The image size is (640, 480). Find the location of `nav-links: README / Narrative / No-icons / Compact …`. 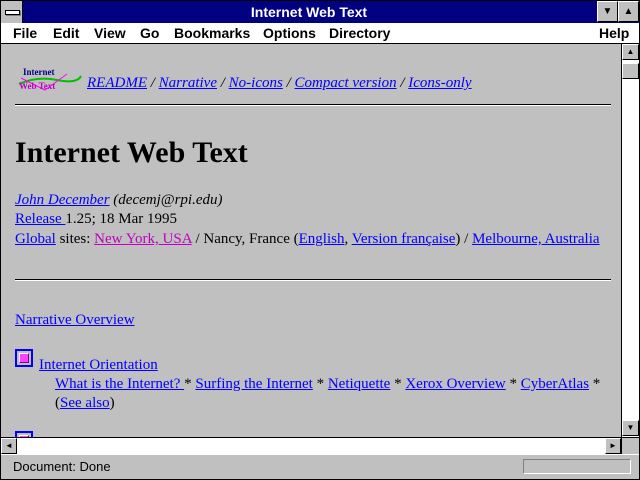

nav-links: README / Narrative / No-icons / Compact … is located at coordinates (279, 83).